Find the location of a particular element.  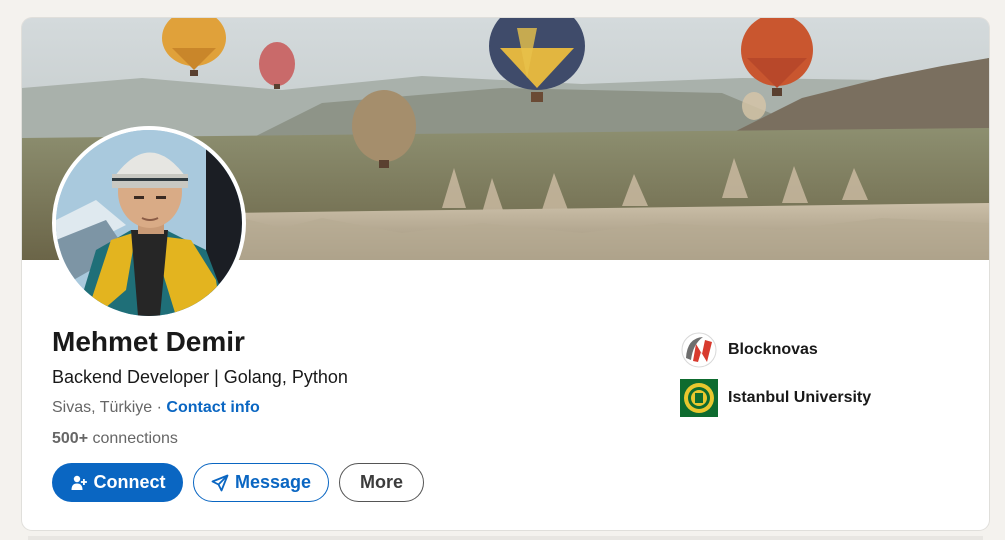

connections-label: connections is located at coordinates (133, 438).